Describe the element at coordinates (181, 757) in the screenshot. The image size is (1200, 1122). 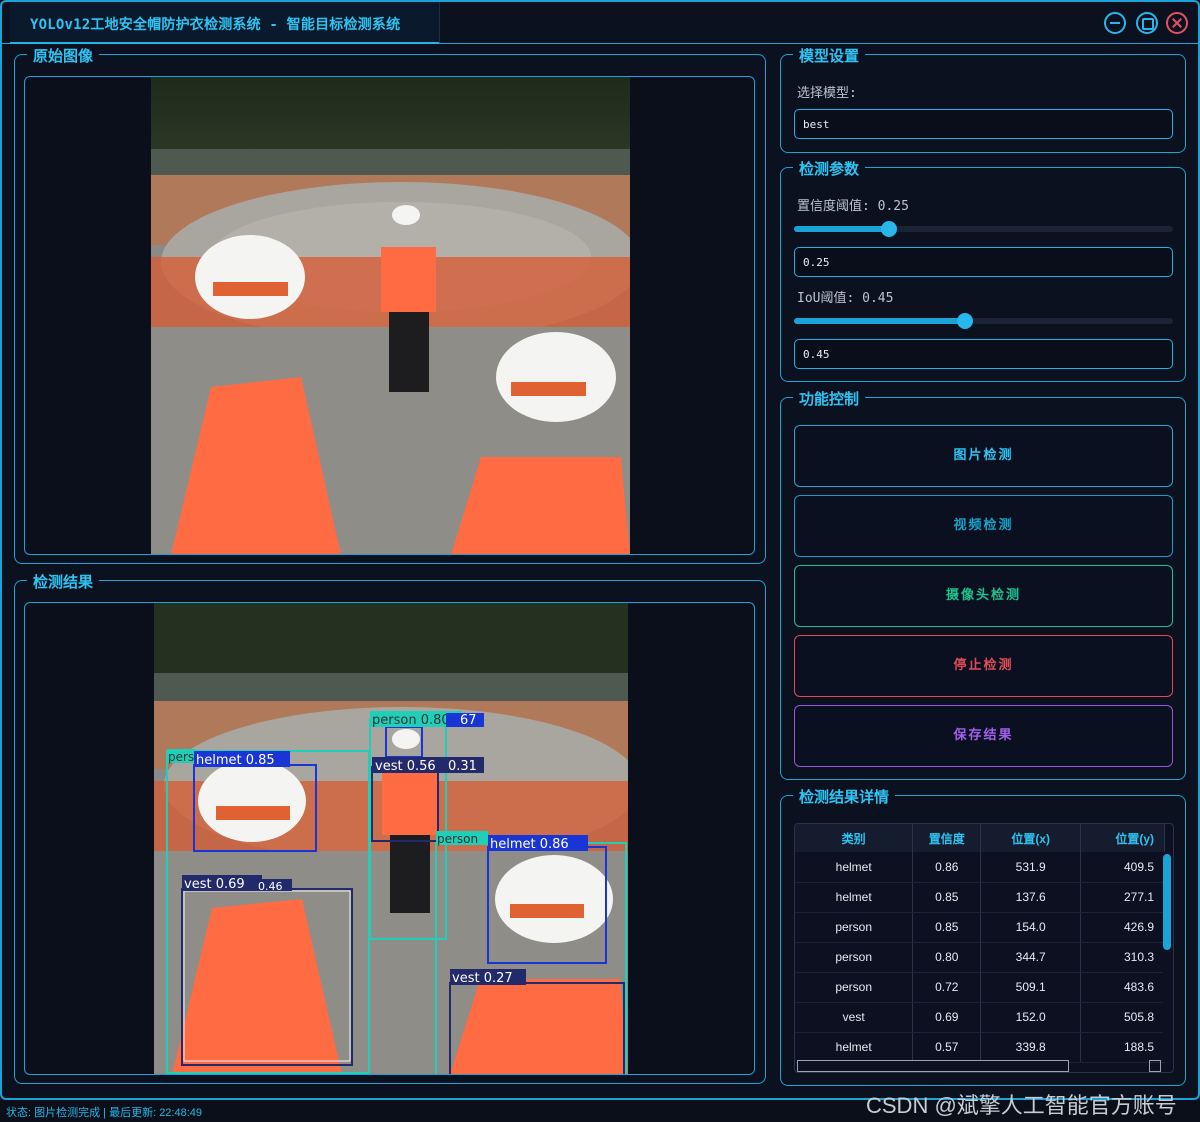
I see `detection-label: pers` at that location.